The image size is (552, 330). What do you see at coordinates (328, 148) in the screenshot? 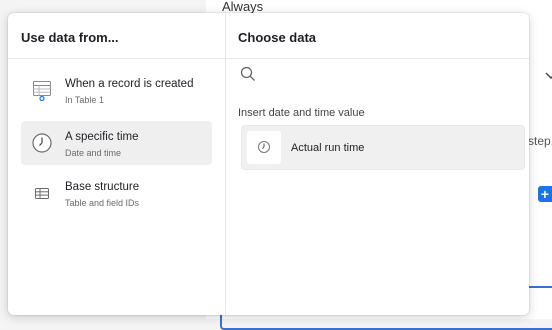
I see `option-label: Actual run time` at bounding box center [328, 148].